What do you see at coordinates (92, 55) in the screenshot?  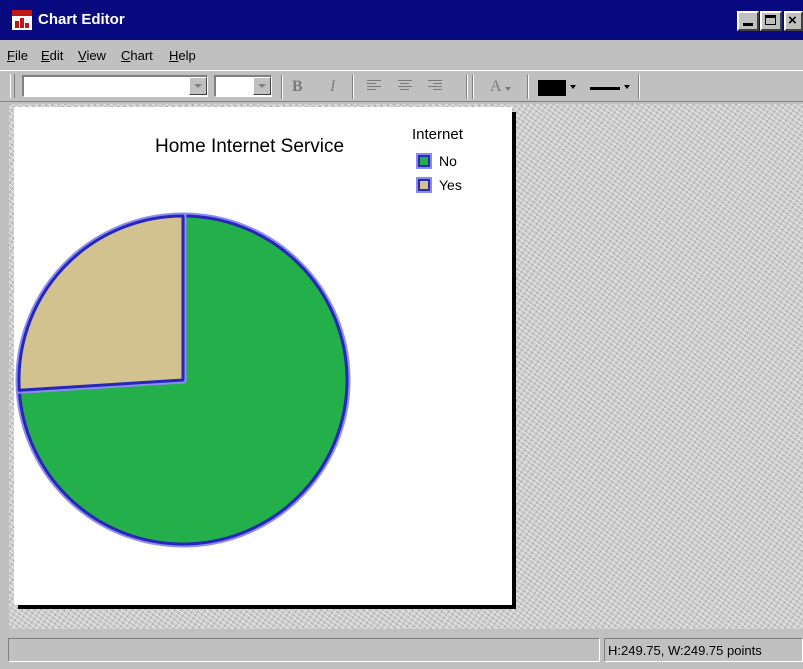 I see `menu-view: View` at bounding box center [92, 55].